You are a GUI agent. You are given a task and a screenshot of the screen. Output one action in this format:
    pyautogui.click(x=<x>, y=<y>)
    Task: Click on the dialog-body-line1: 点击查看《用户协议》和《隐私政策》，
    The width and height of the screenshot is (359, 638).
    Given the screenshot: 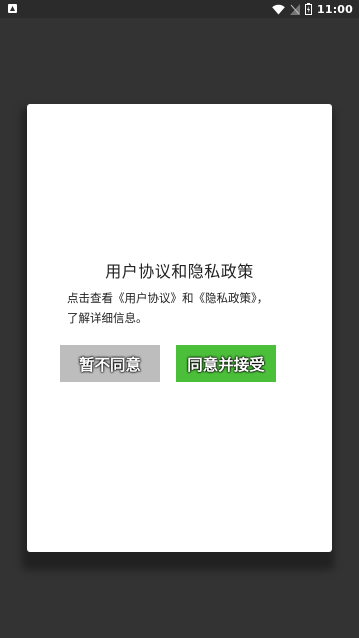 What is the action you would take?
    pyautogui.click(x=182, y=298)
    